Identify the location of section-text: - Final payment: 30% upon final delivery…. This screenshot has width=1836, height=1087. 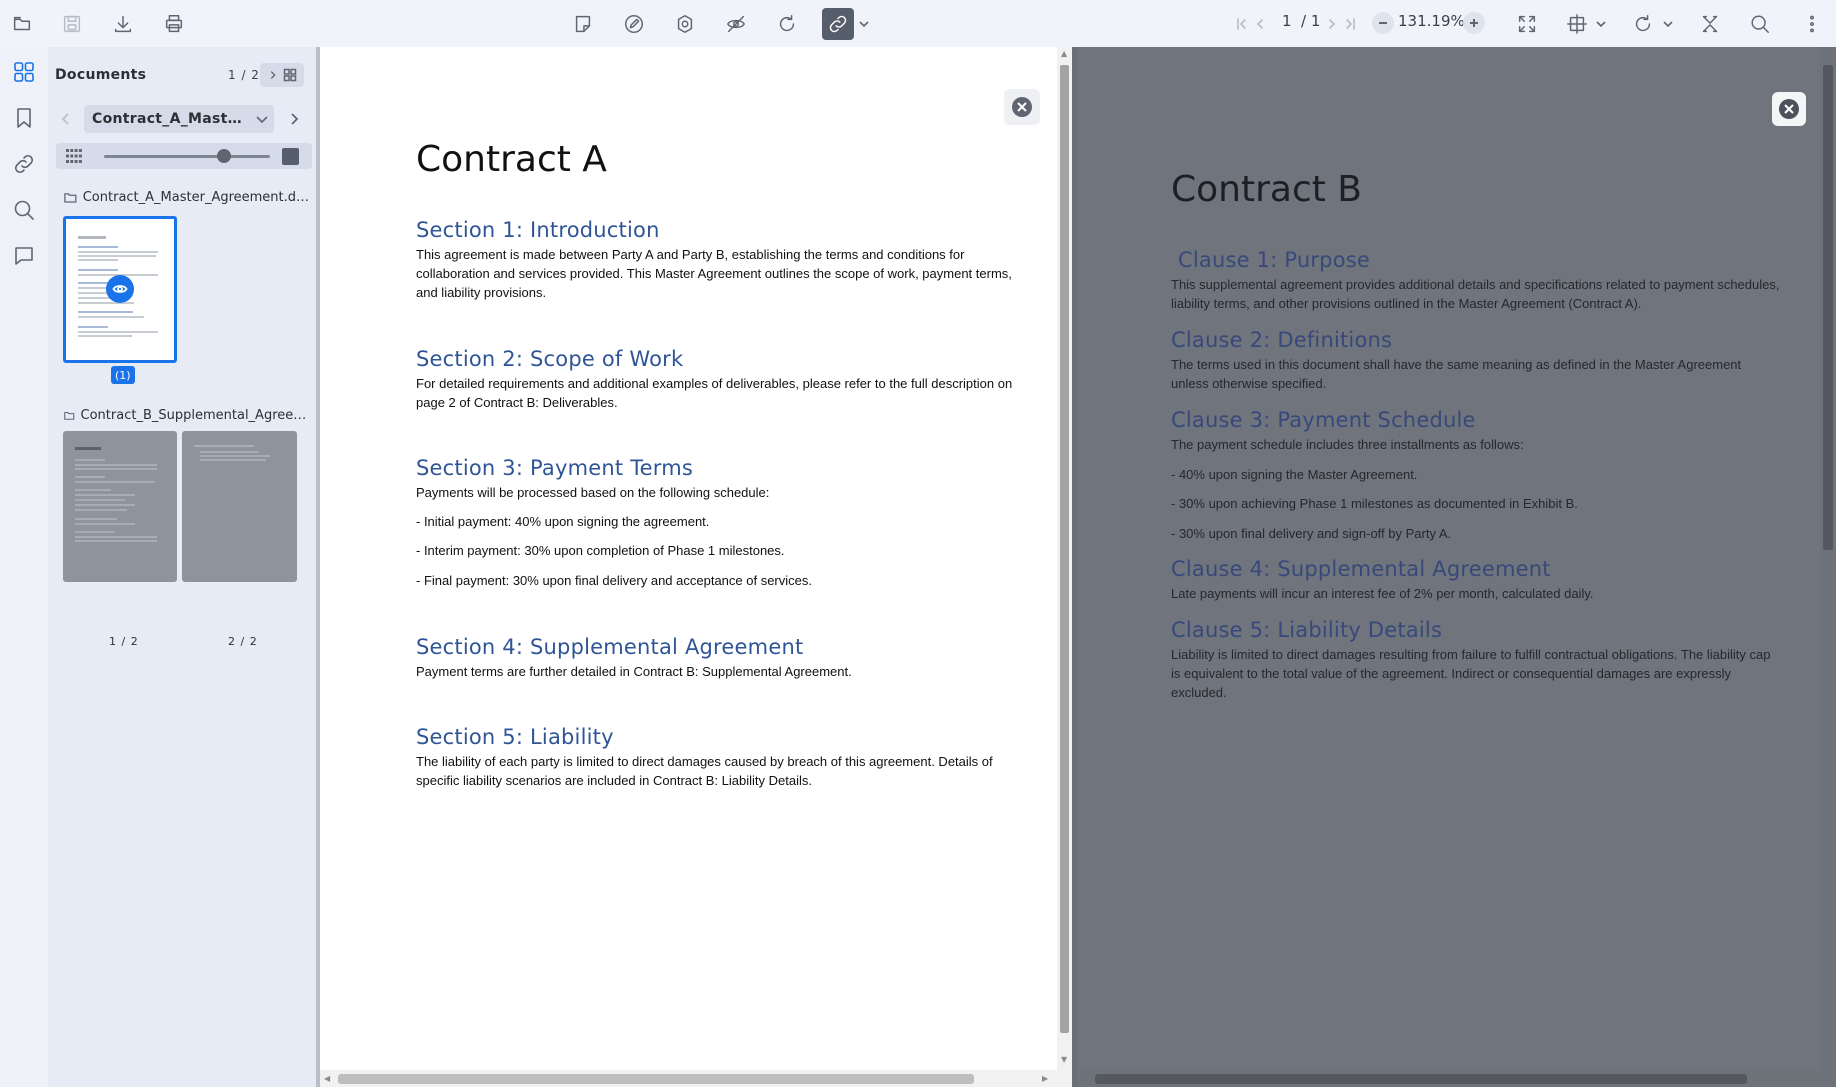
(614, 580).